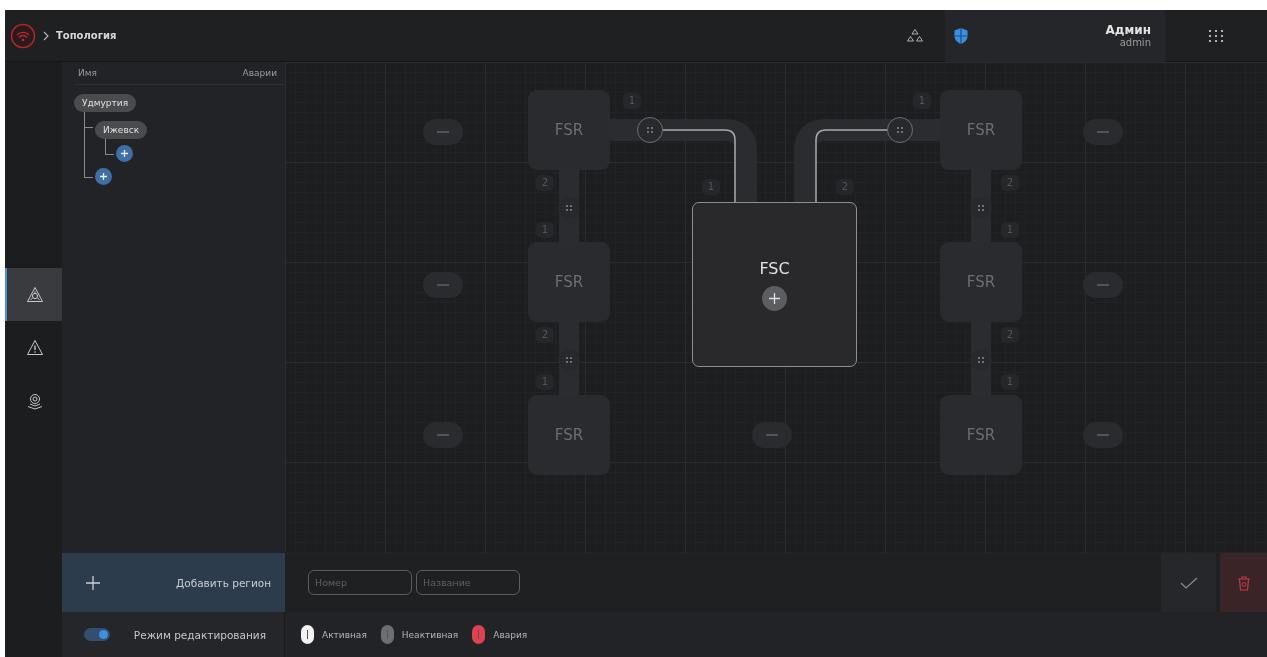 This screenshot has width=1267, height=657. Describe the element at coordinates (23, 35) in the screenshot. I see `logo-icon` at that location.